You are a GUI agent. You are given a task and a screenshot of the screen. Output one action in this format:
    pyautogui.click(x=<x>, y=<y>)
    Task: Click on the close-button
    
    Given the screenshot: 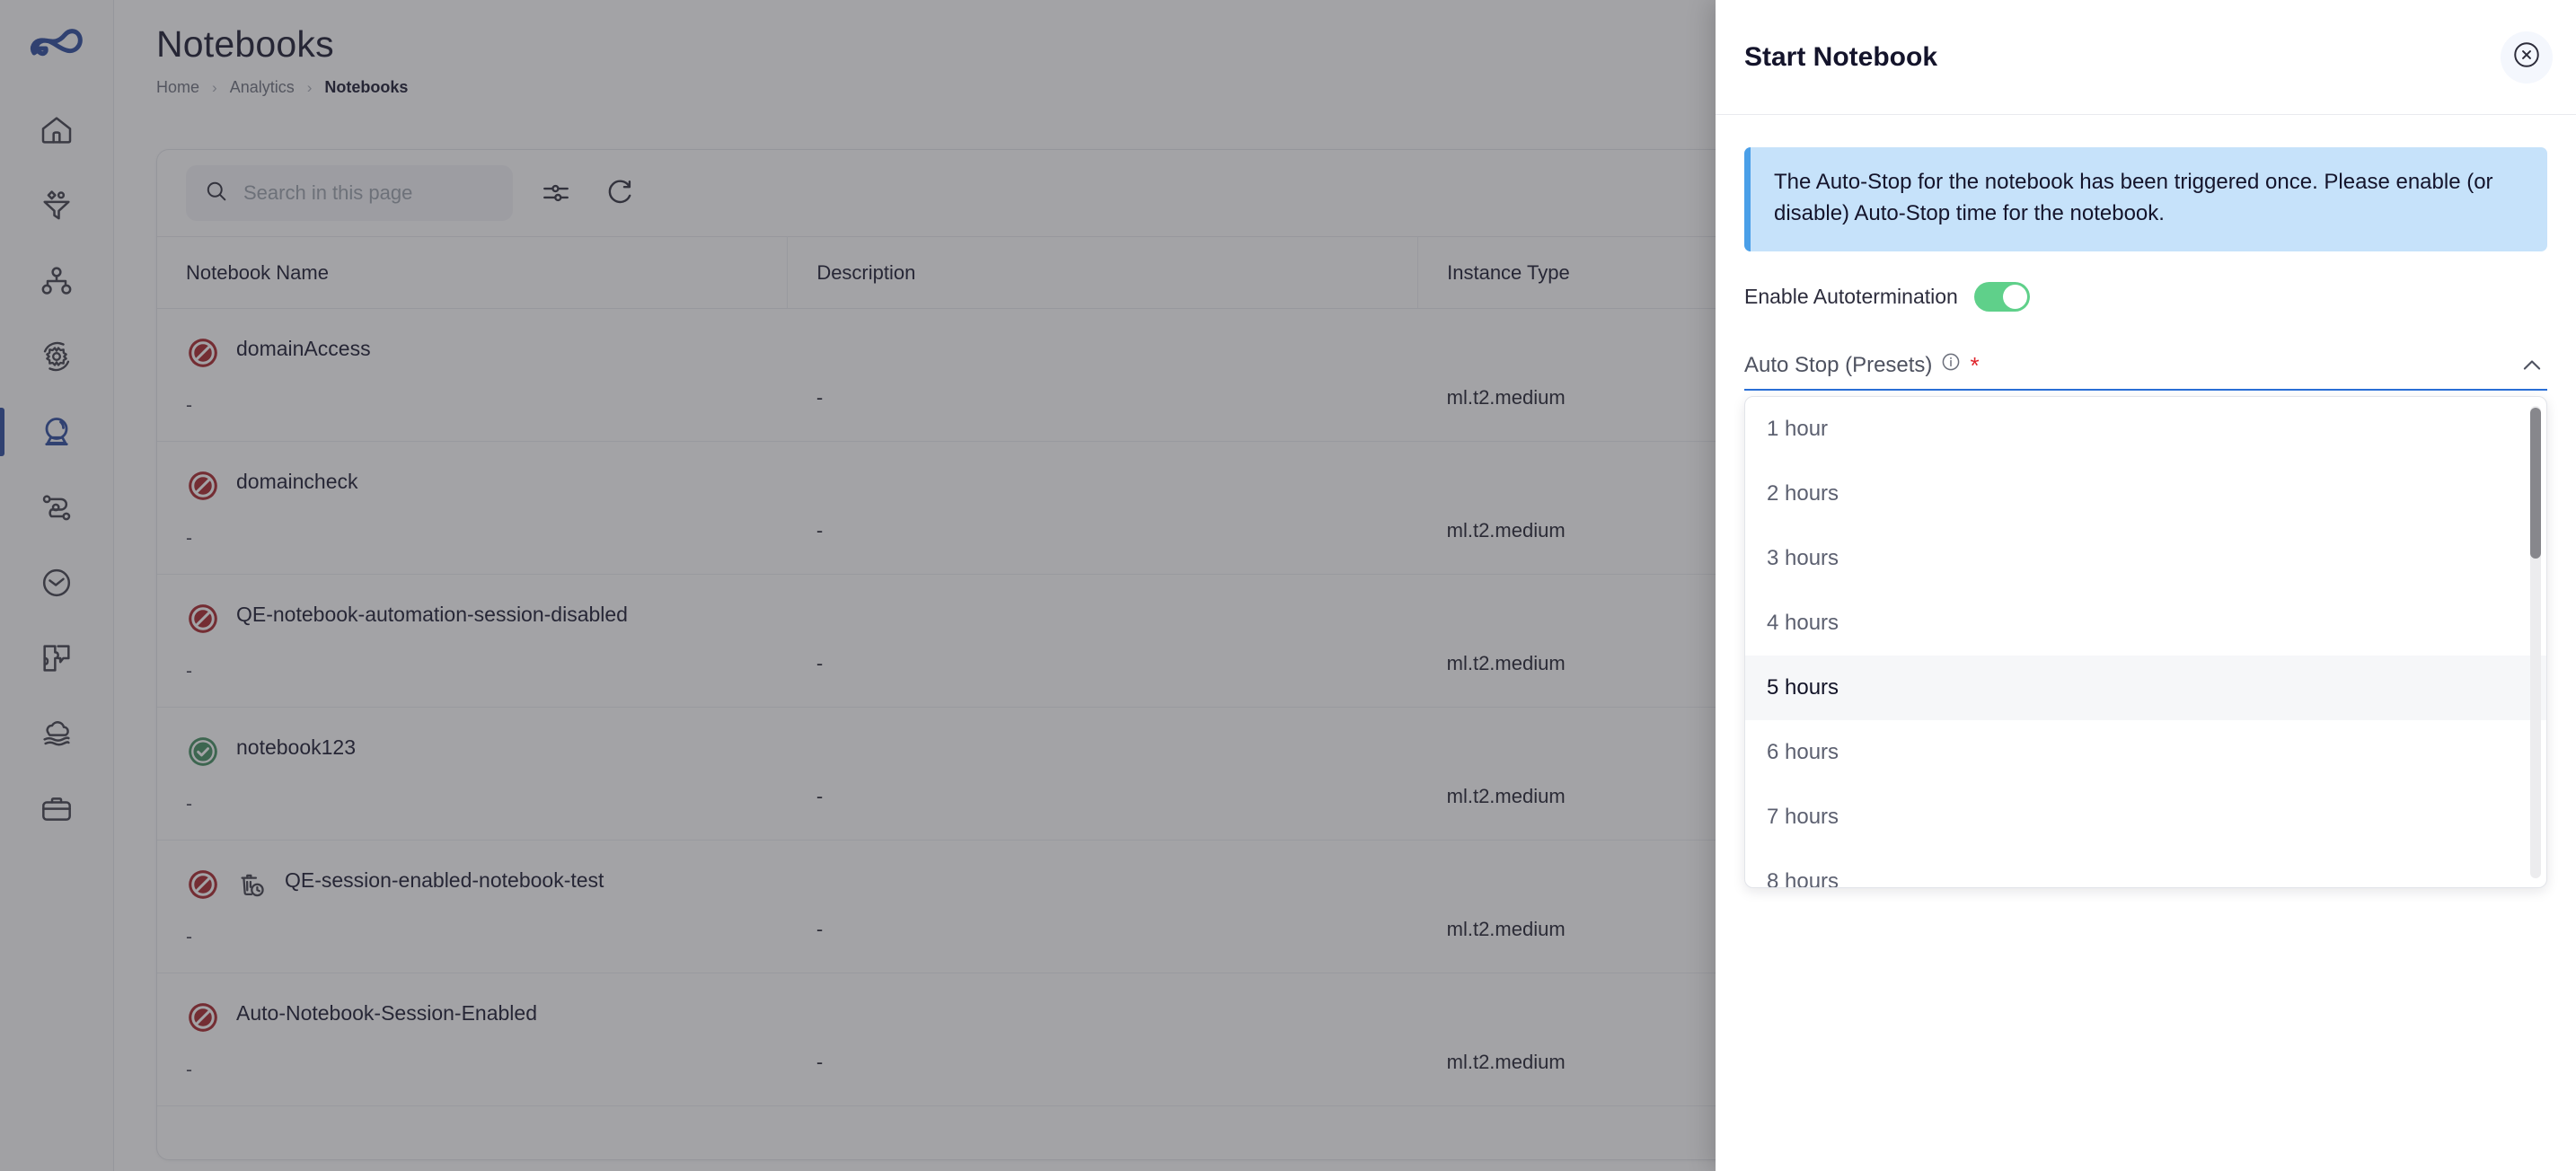 What is the action you would take?
    pyautogui.click(x=2527, y=57)
    